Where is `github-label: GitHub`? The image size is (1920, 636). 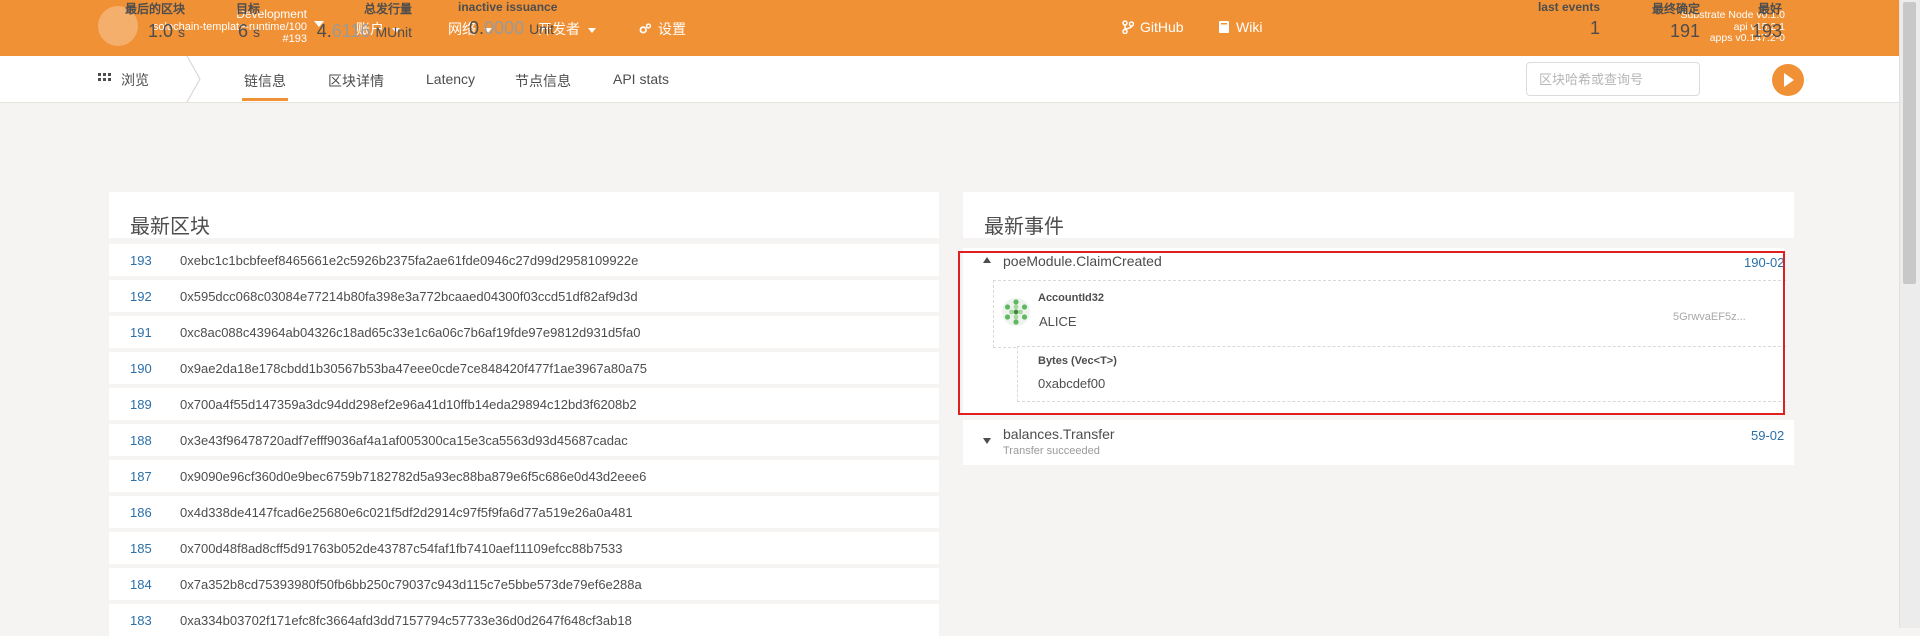
github-label: GitHub is located at coordinates (1162, 27).